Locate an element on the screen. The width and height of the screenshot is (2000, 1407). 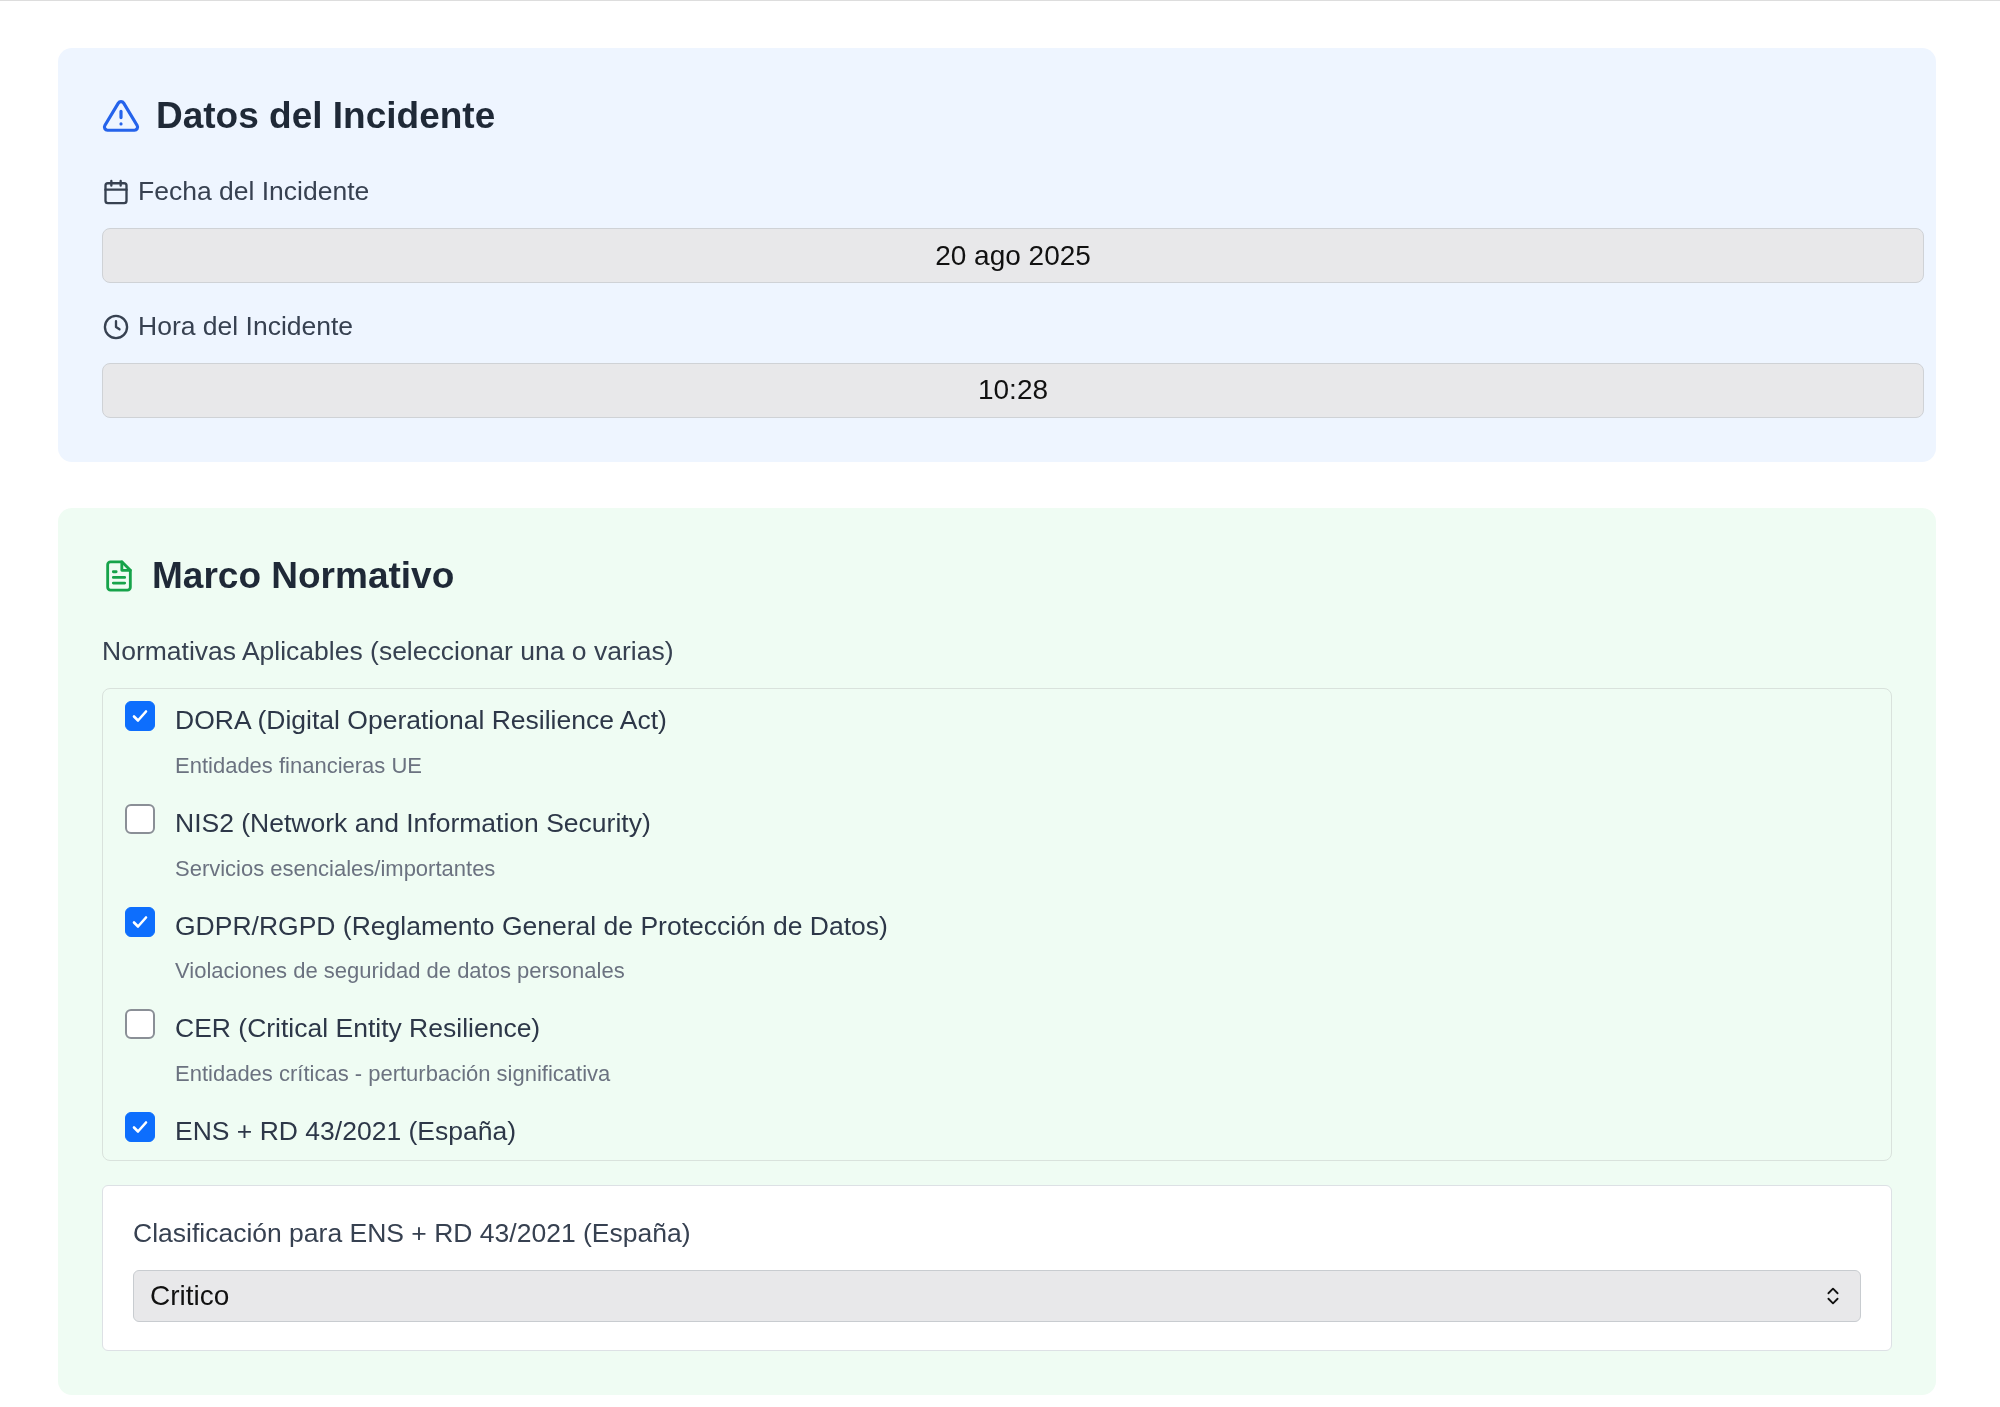
checkbox-description: Servicios esenciales/importantes is located at coordinates (336, 868).